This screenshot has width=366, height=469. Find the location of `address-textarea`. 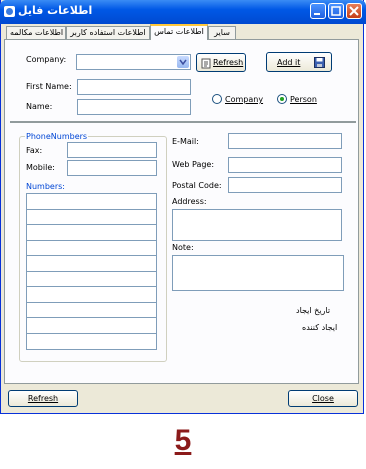

address-textarea is located at coordinates (257, 225).